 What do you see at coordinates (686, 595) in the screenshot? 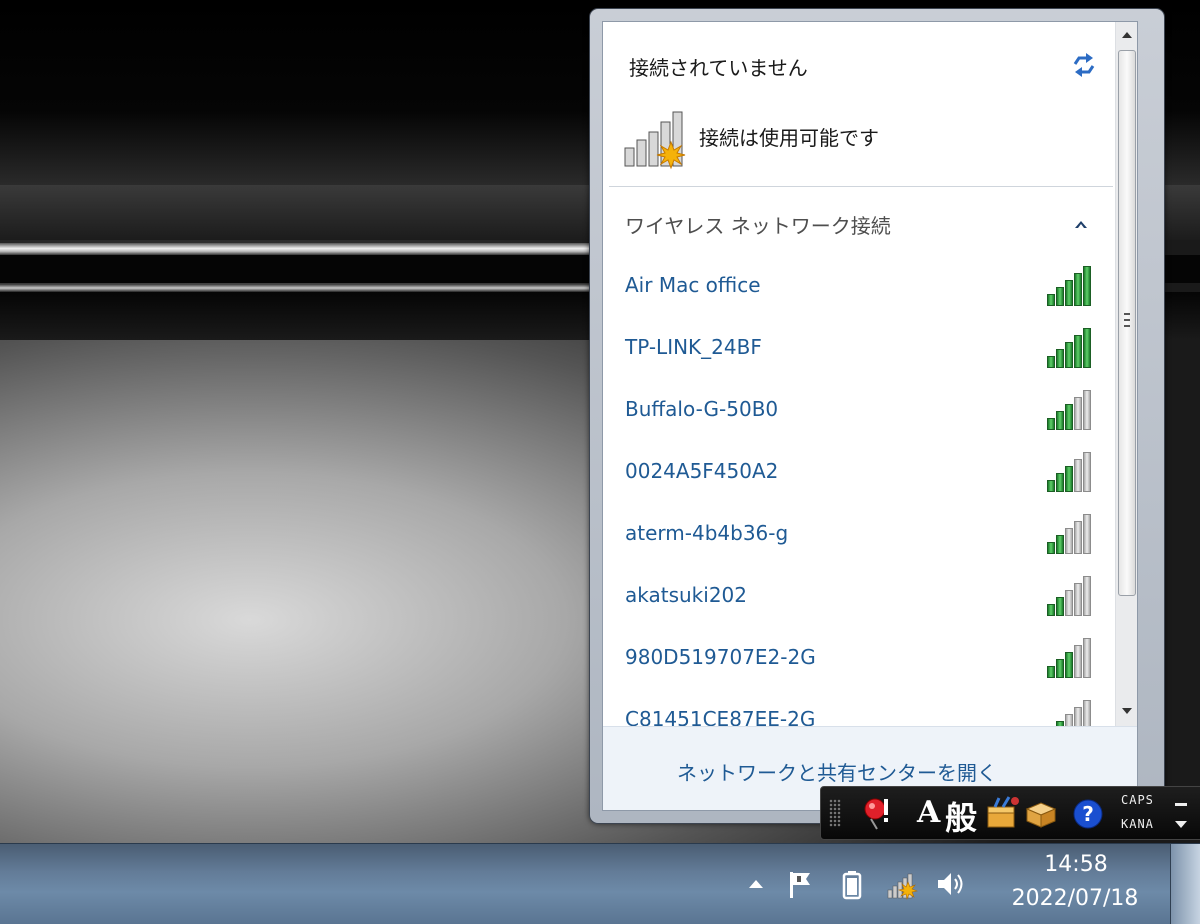
I see `network-name: akatsuki202` at bounding box center [686, 595].